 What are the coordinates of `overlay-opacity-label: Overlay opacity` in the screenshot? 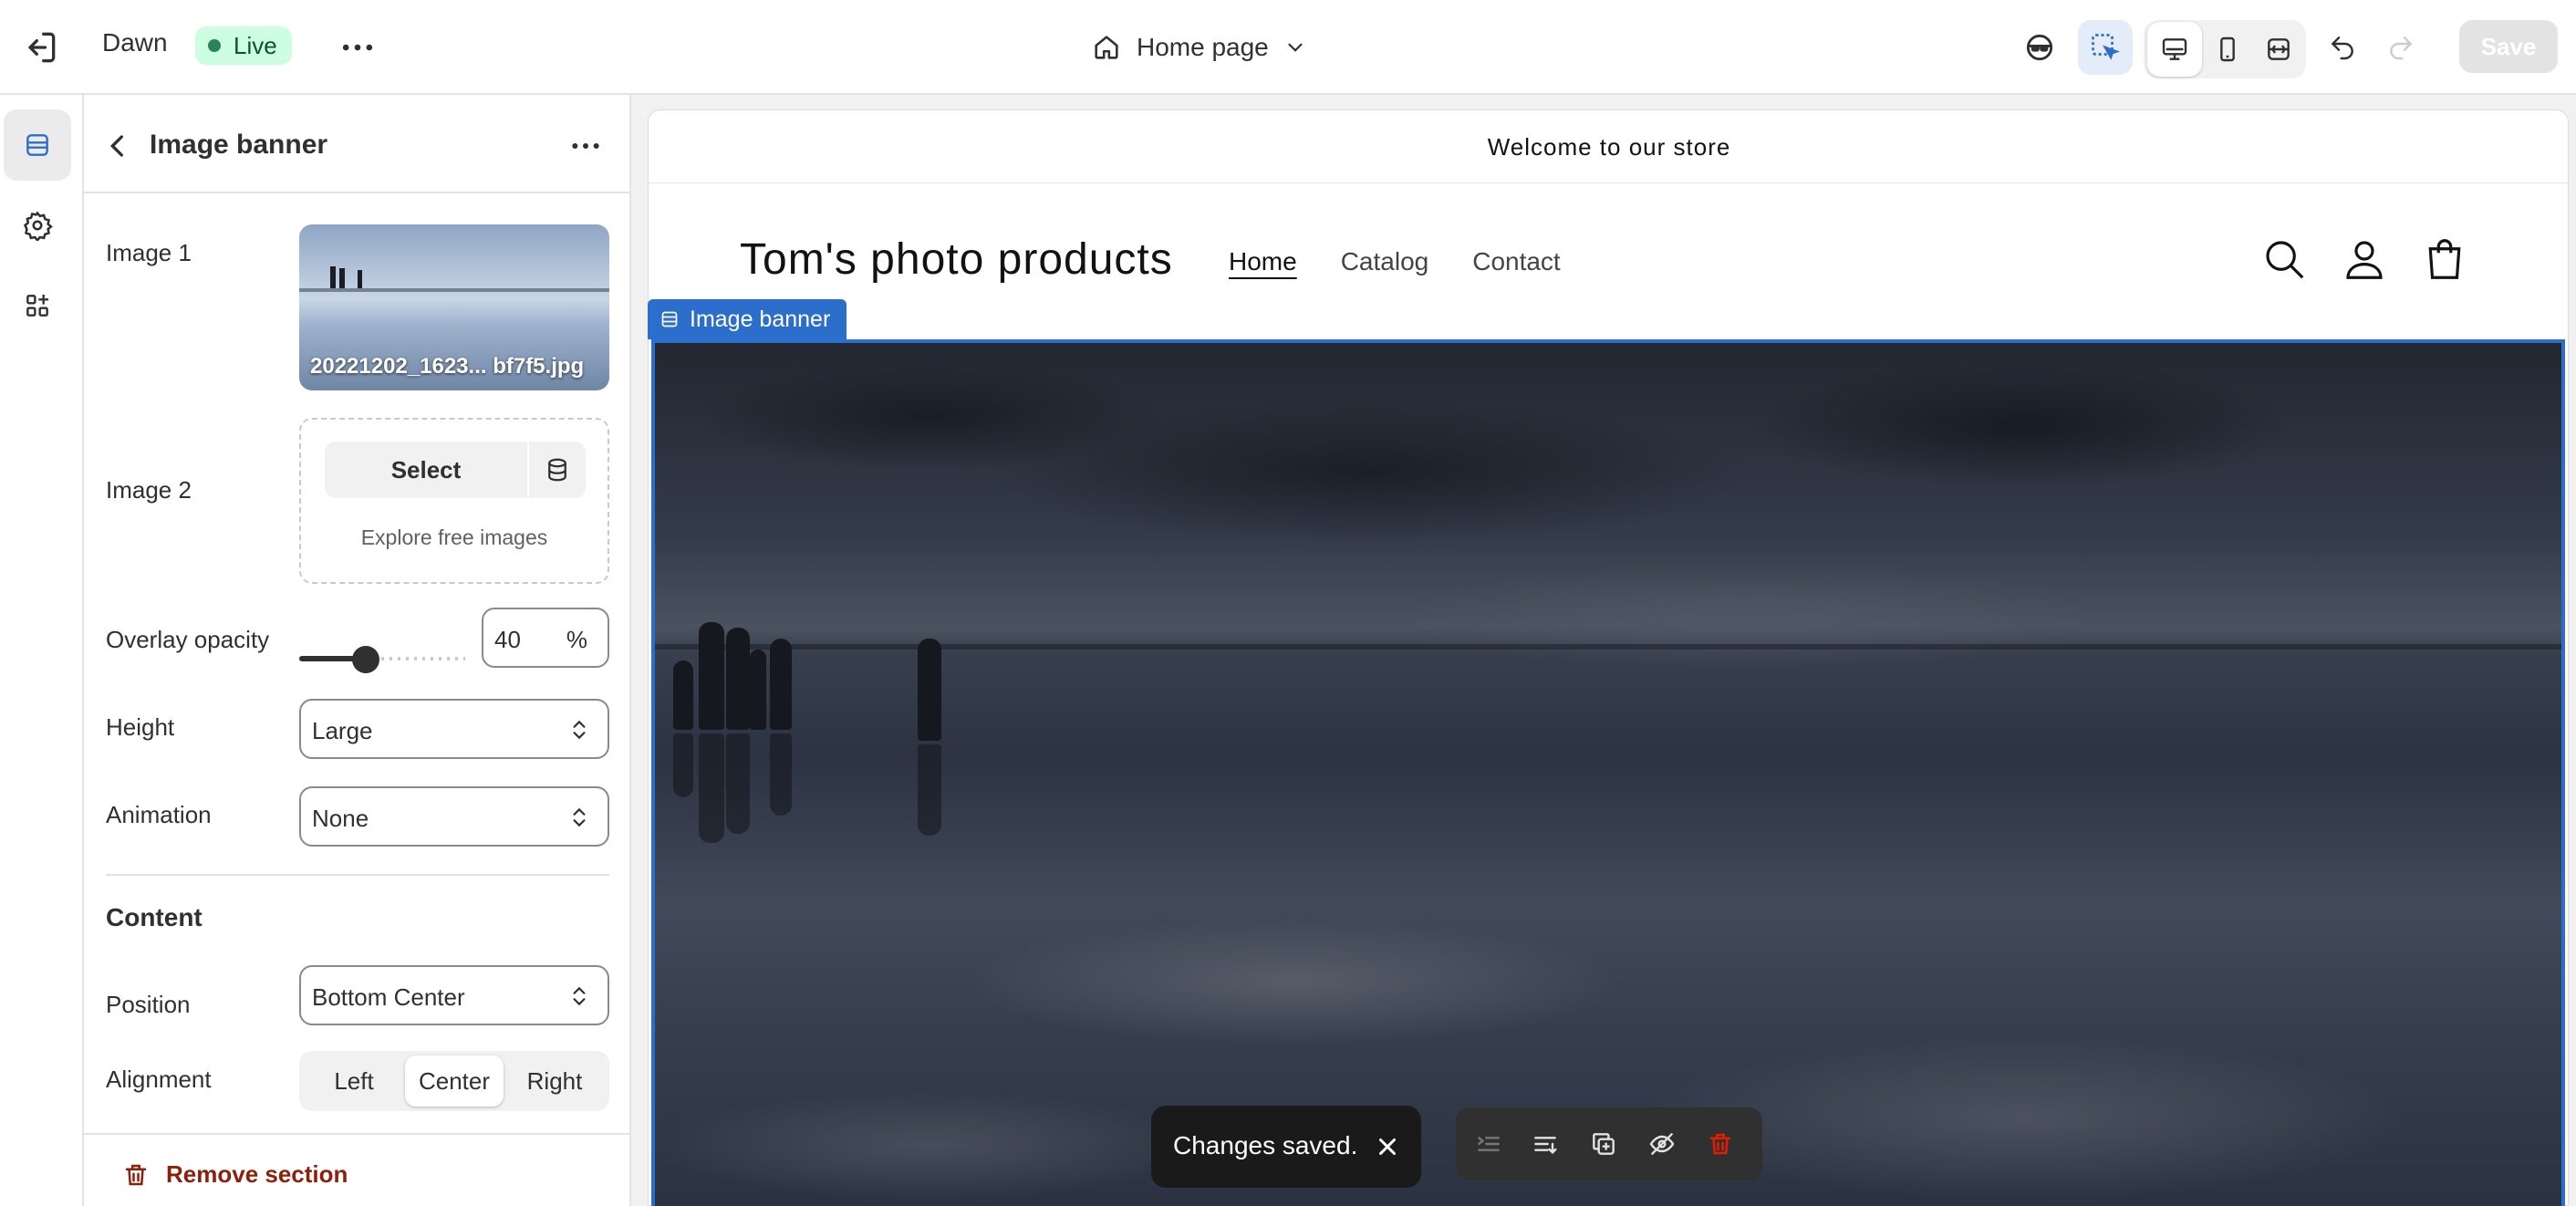 It's located at (188, 639).